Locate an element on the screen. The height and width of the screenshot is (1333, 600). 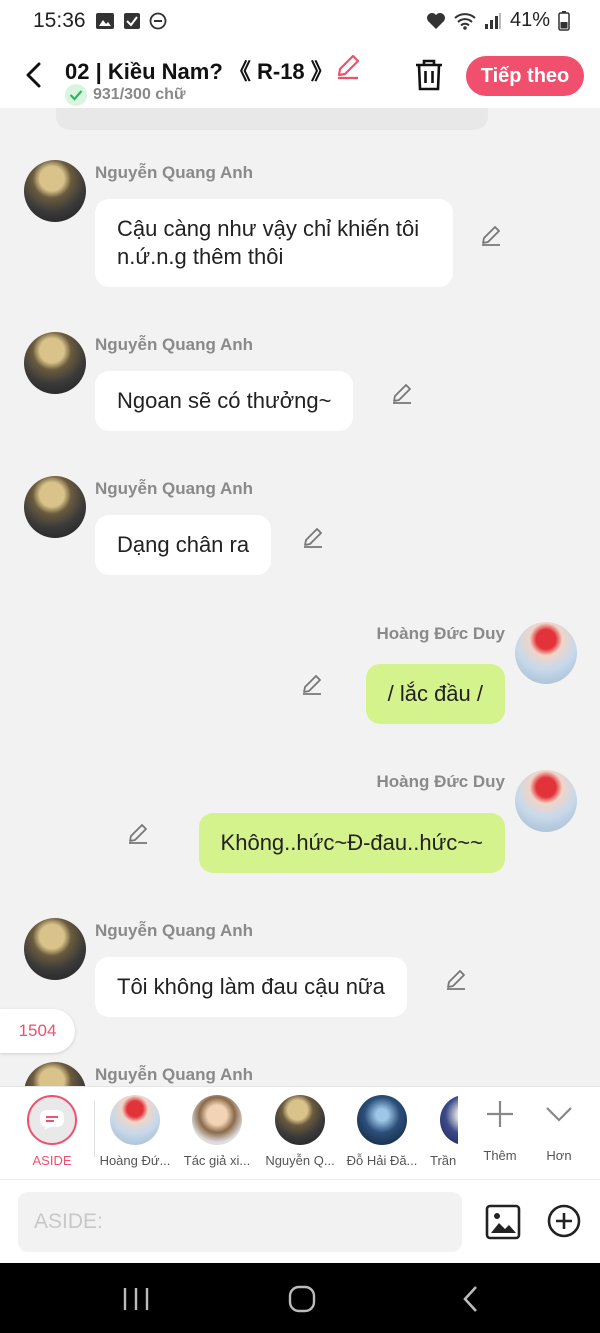
check-icon is located at coordinates (76, 95).